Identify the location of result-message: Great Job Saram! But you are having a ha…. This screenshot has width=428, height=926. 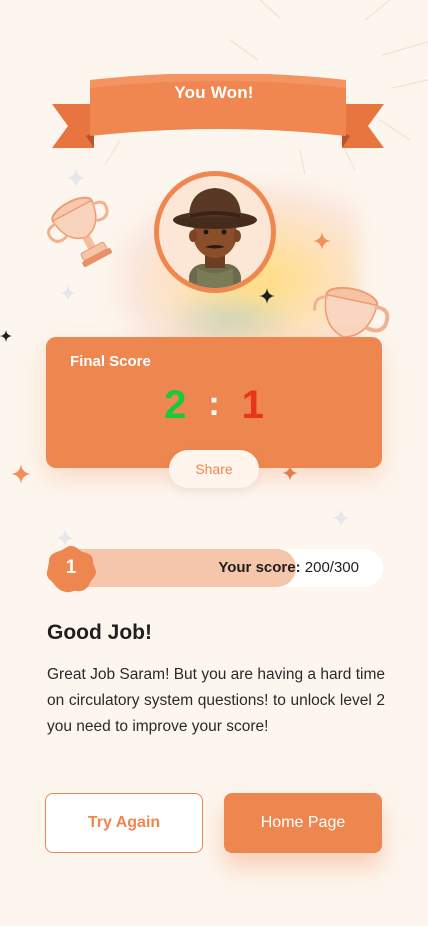
(216, 700).